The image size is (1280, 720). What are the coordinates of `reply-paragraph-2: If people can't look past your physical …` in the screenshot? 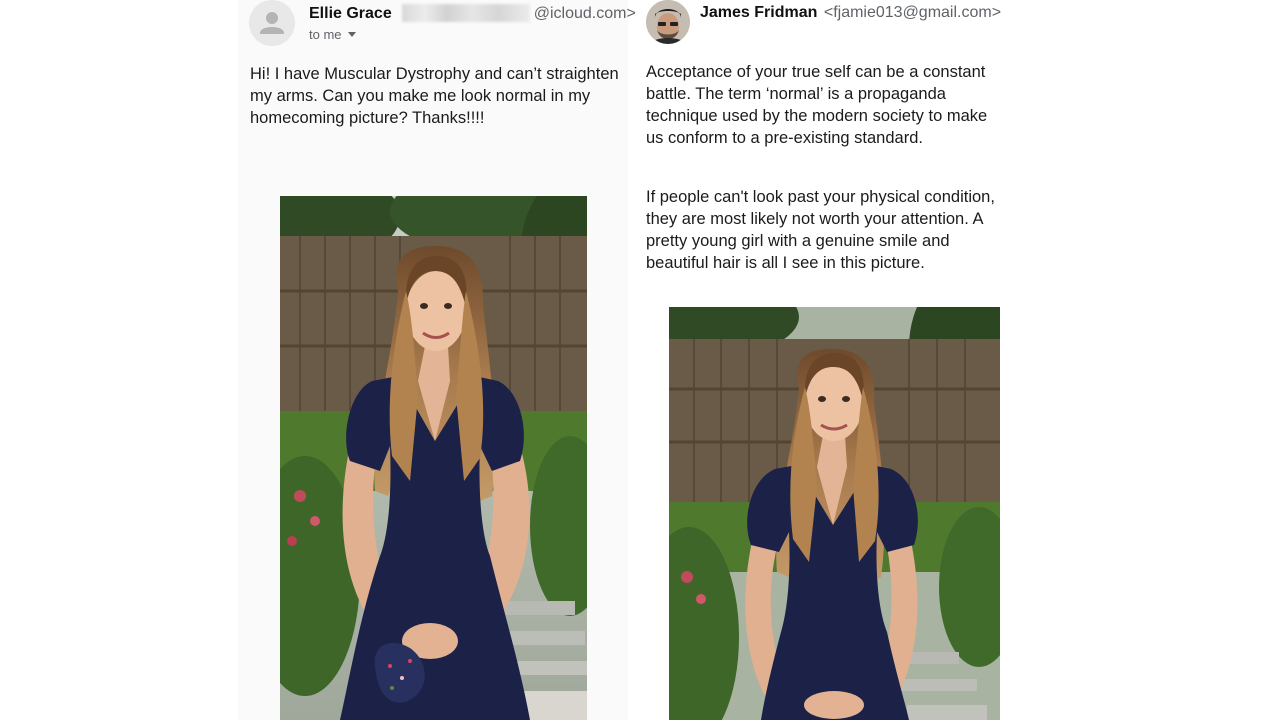 It's located at (820, 230).